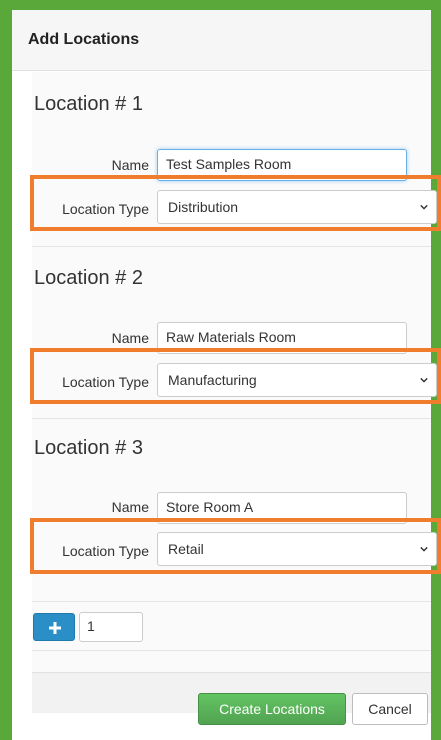 The image size is (441, 740). Describe the element at coordinates (84, 39) in the screenshot. I see `dialog-title: Add Locations` at that location.